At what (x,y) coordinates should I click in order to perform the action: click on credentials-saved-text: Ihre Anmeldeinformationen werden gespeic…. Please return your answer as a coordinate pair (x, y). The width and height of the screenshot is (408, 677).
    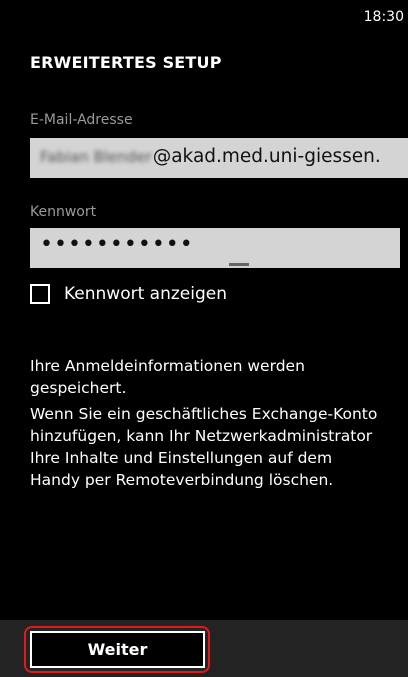
    Looking at the image, I should click on (167, 377).